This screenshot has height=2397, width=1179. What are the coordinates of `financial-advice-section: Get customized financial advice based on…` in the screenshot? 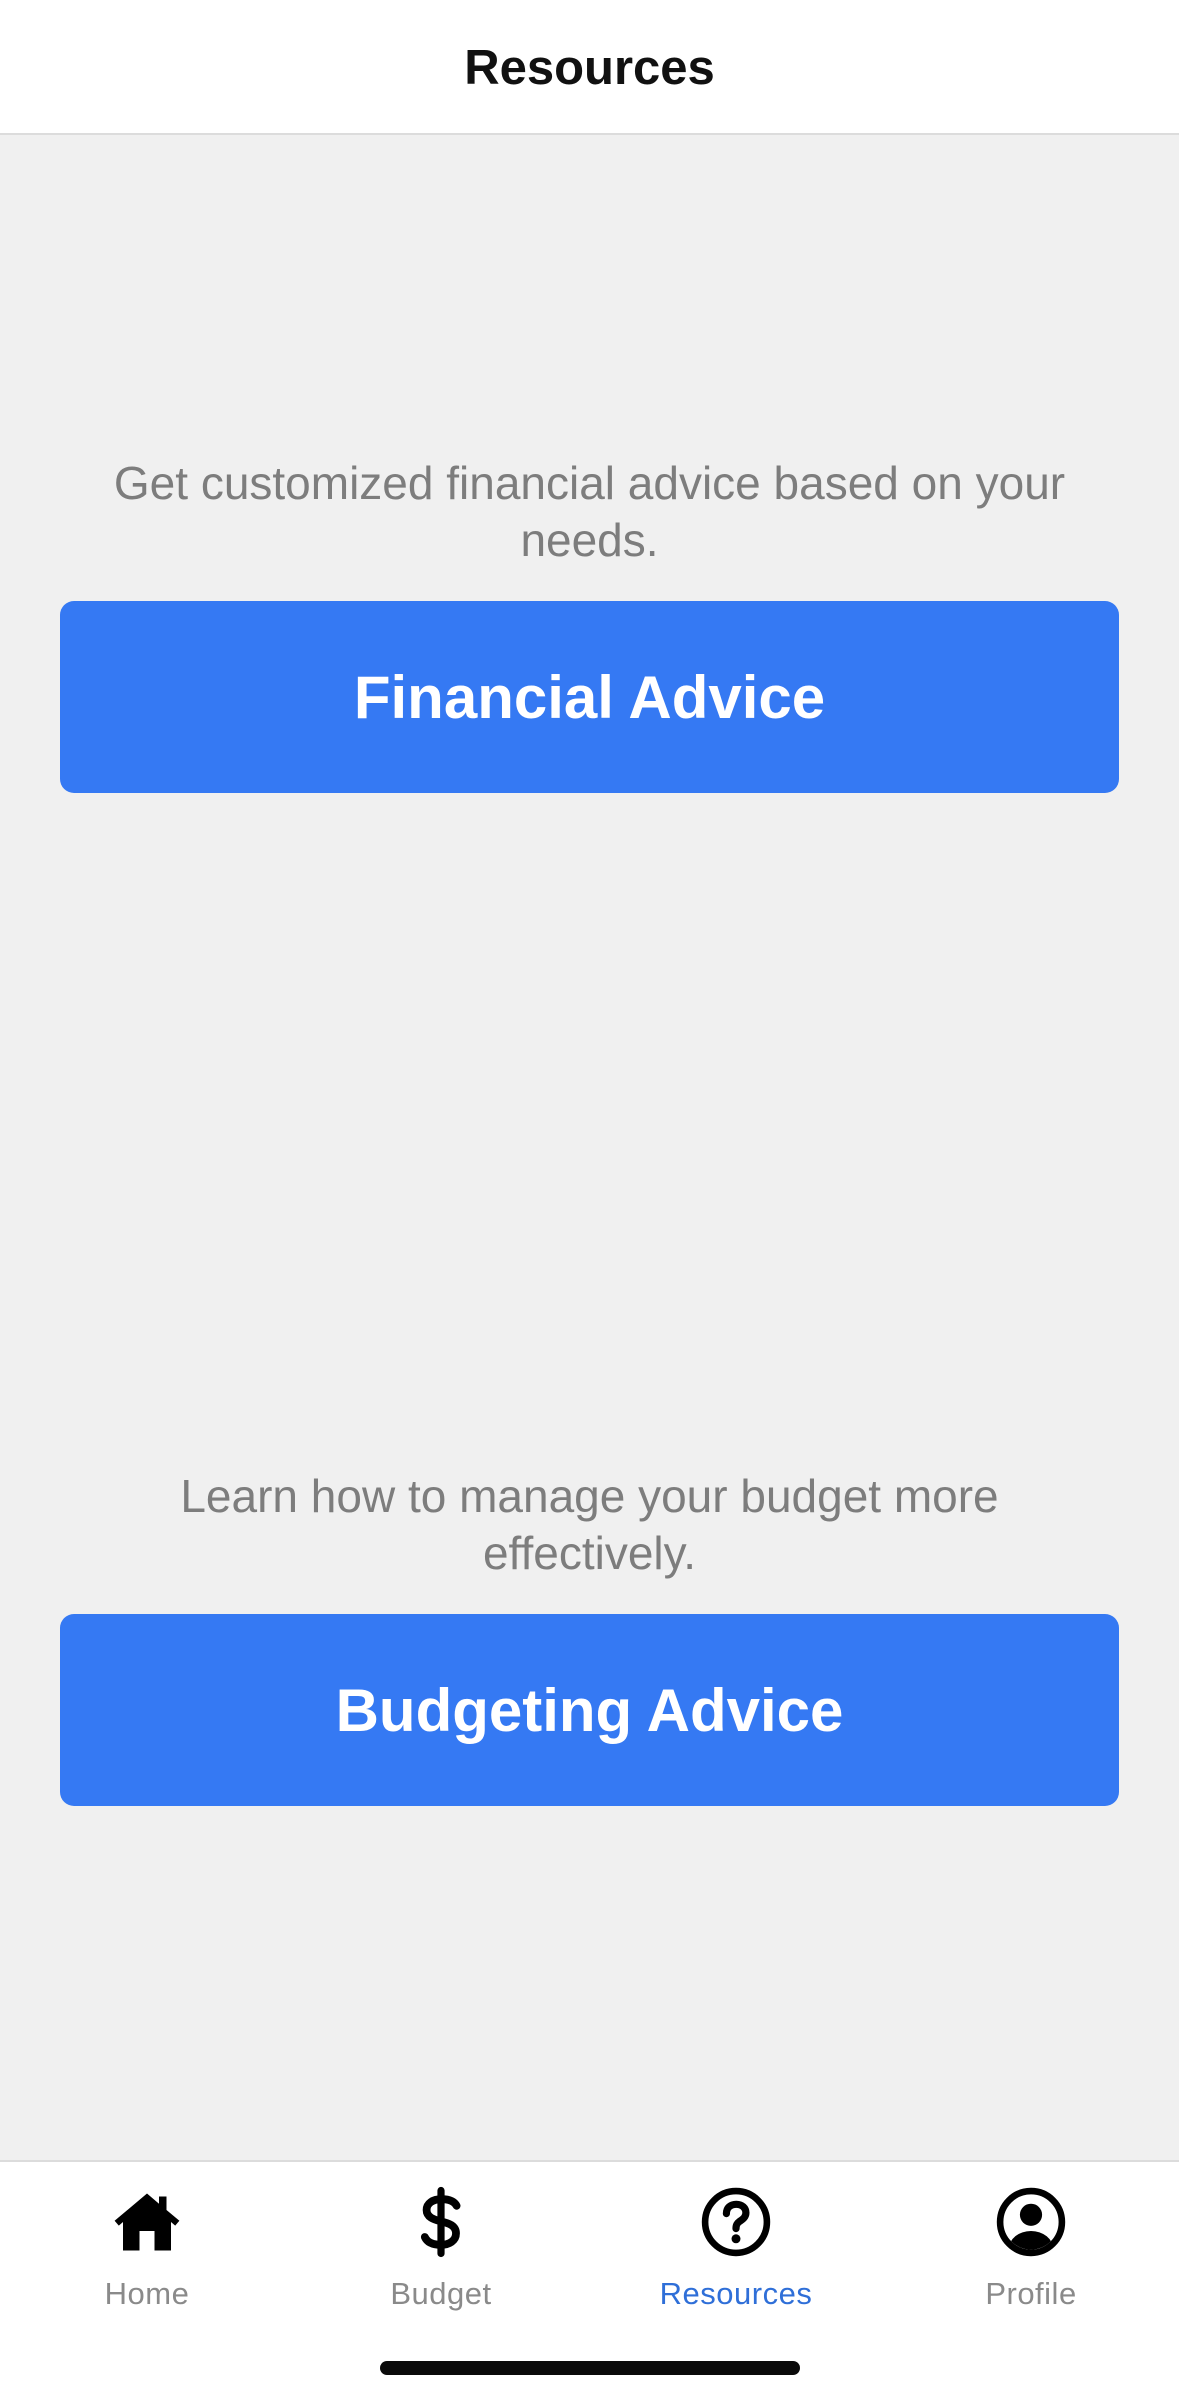 It's located at (589, 624).